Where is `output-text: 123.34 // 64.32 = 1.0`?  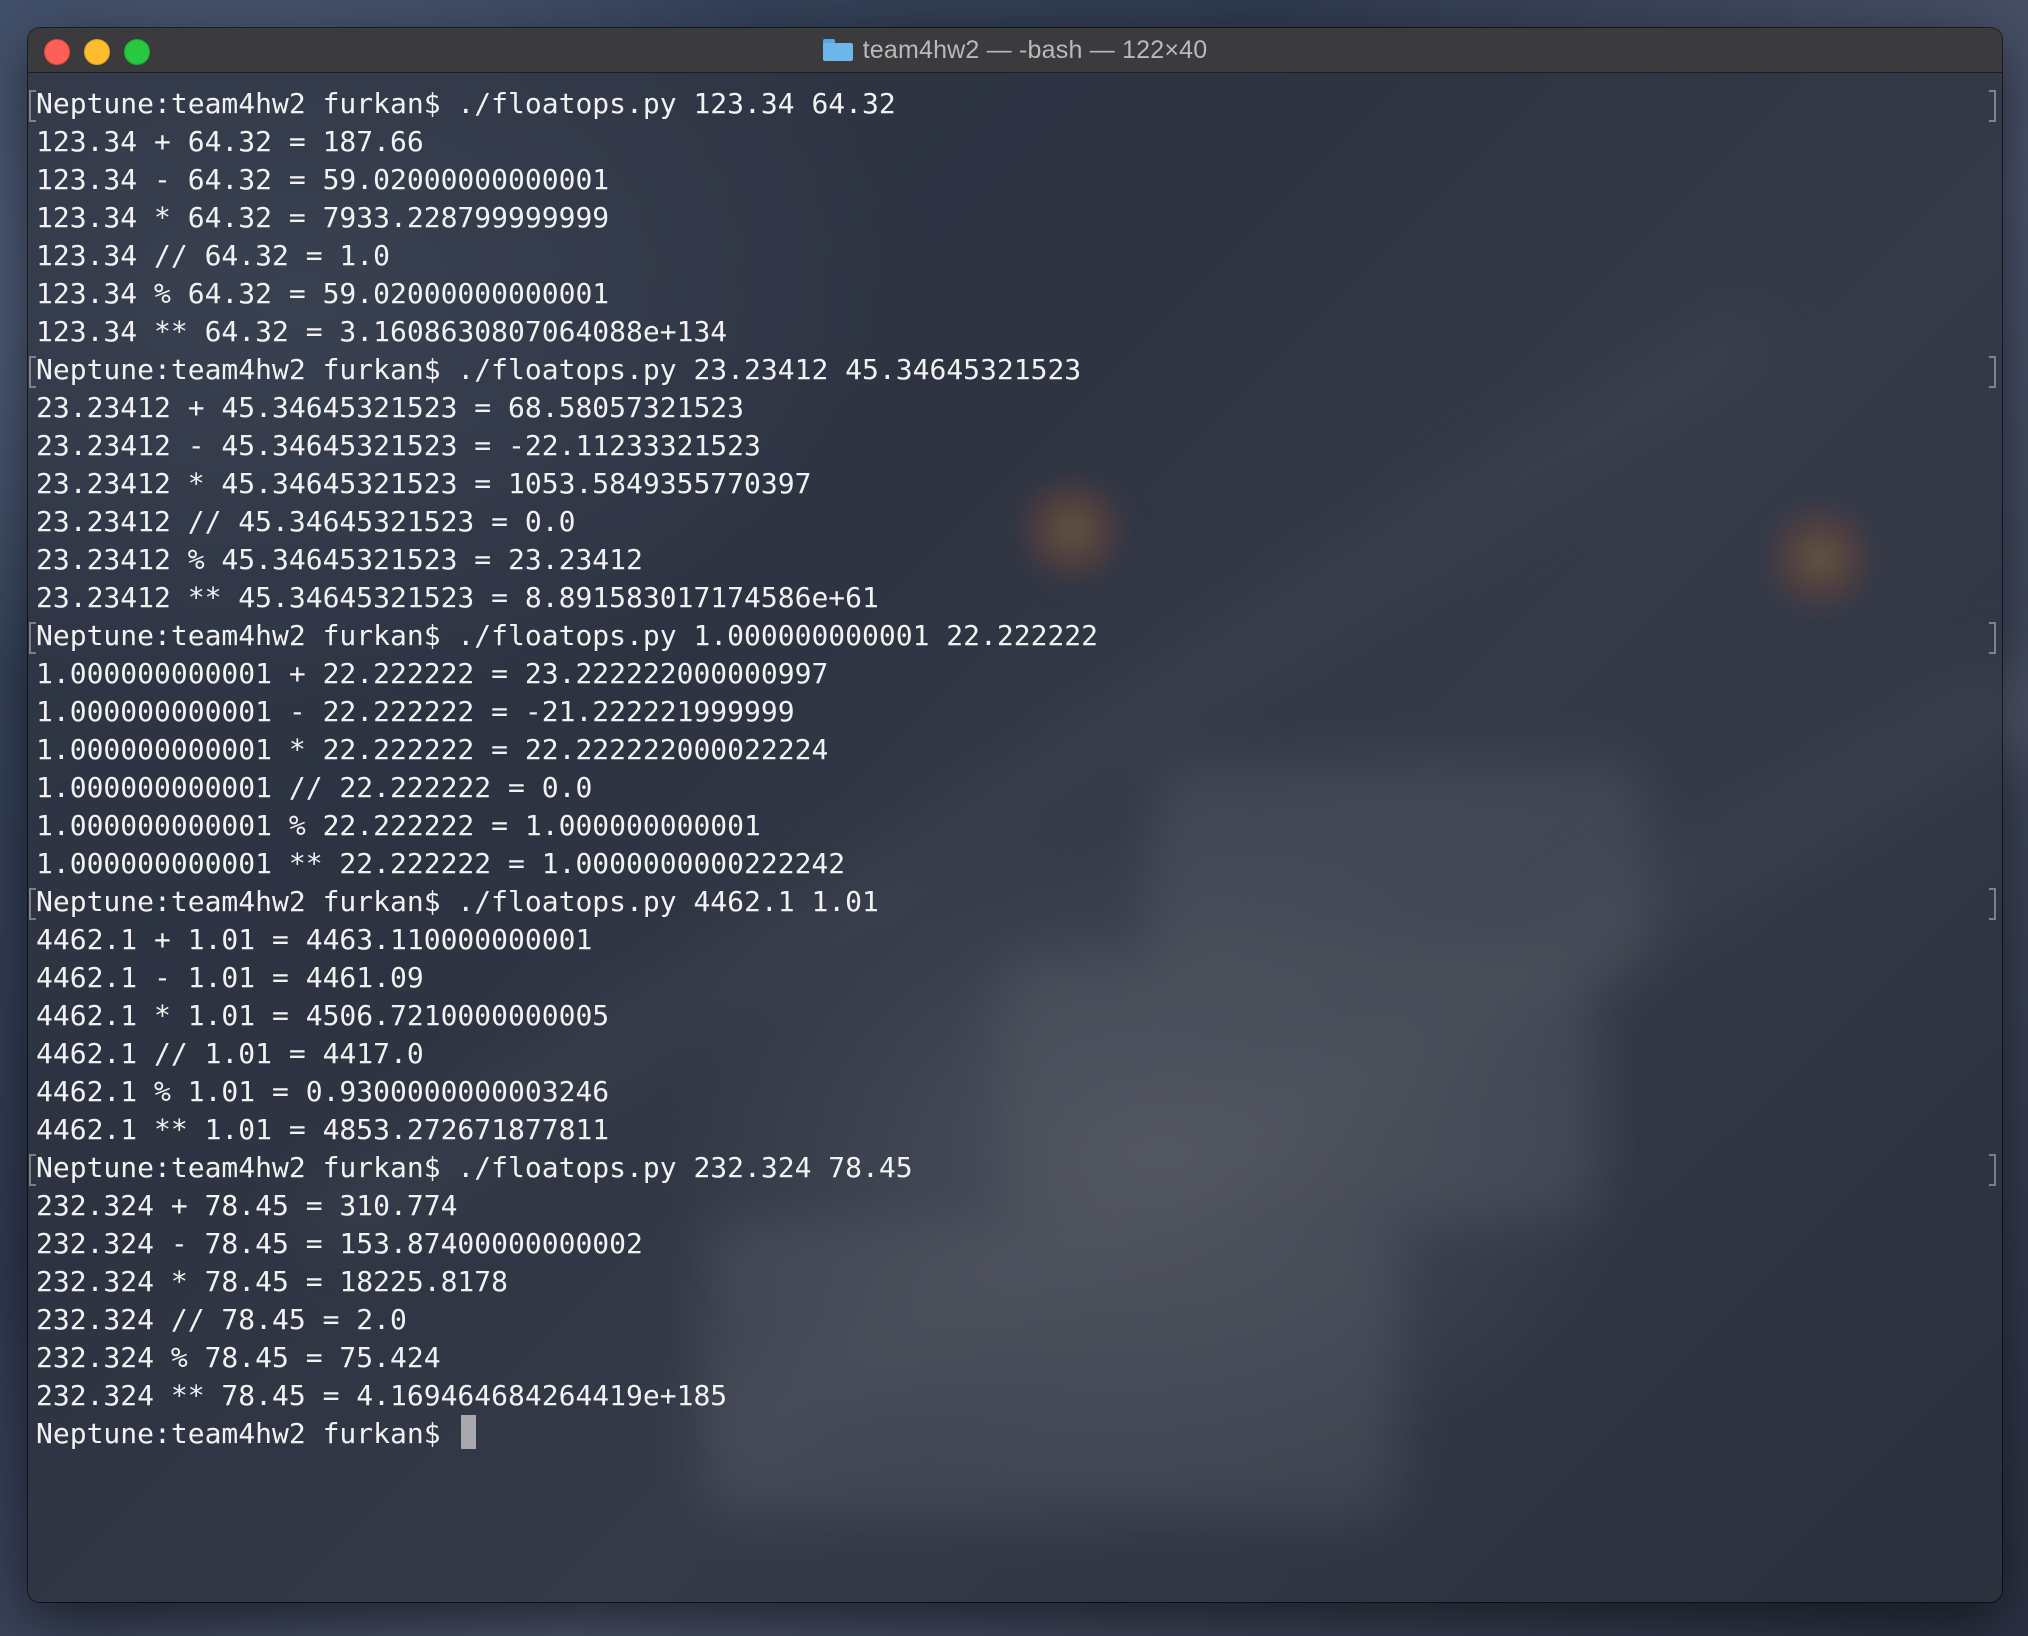
output-text: 123.34 // 64.32 = 1.0 is located at coordinates (213, 255).